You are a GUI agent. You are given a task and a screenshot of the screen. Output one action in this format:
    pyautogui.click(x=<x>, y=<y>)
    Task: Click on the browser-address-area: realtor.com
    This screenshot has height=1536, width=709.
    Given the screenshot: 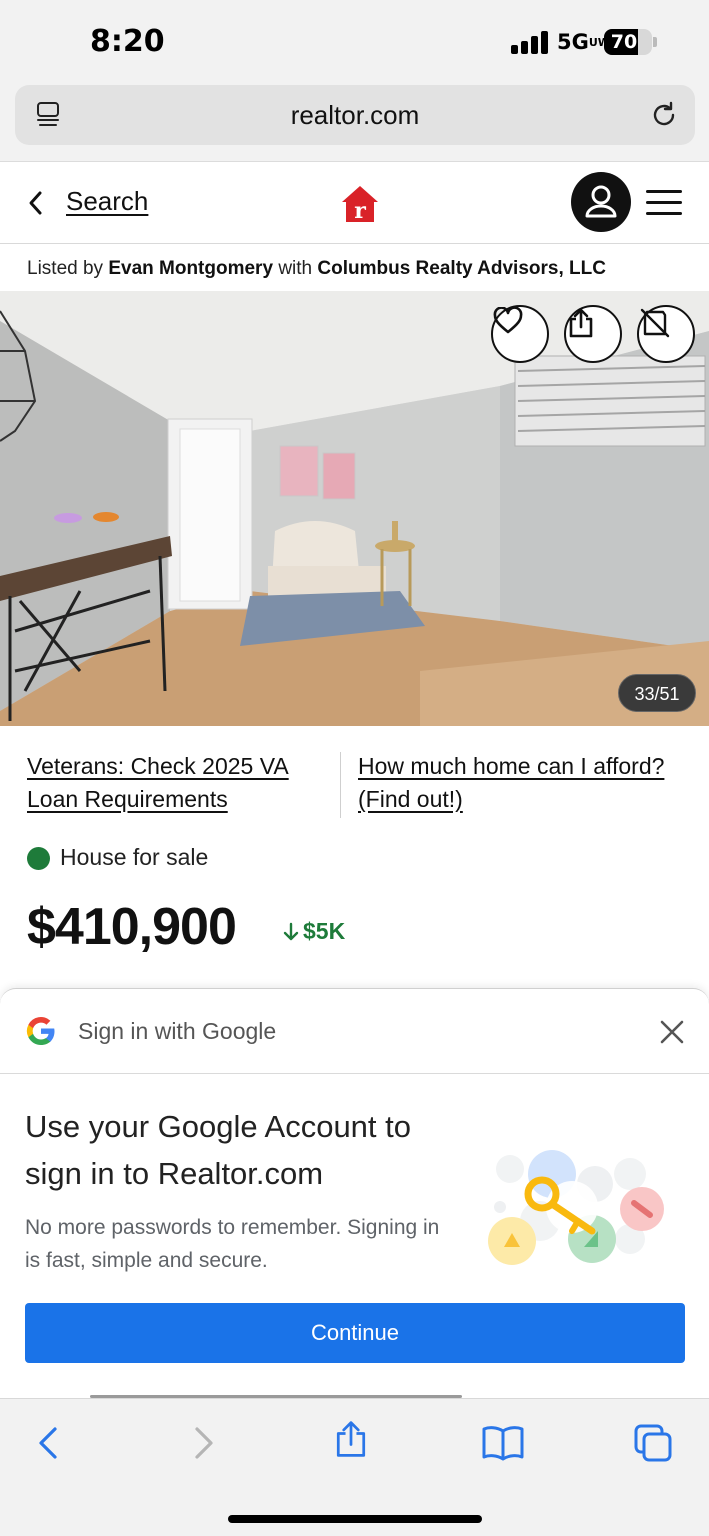 What is the action you would take?
    pyautogui.click(x=354, y=123)
    